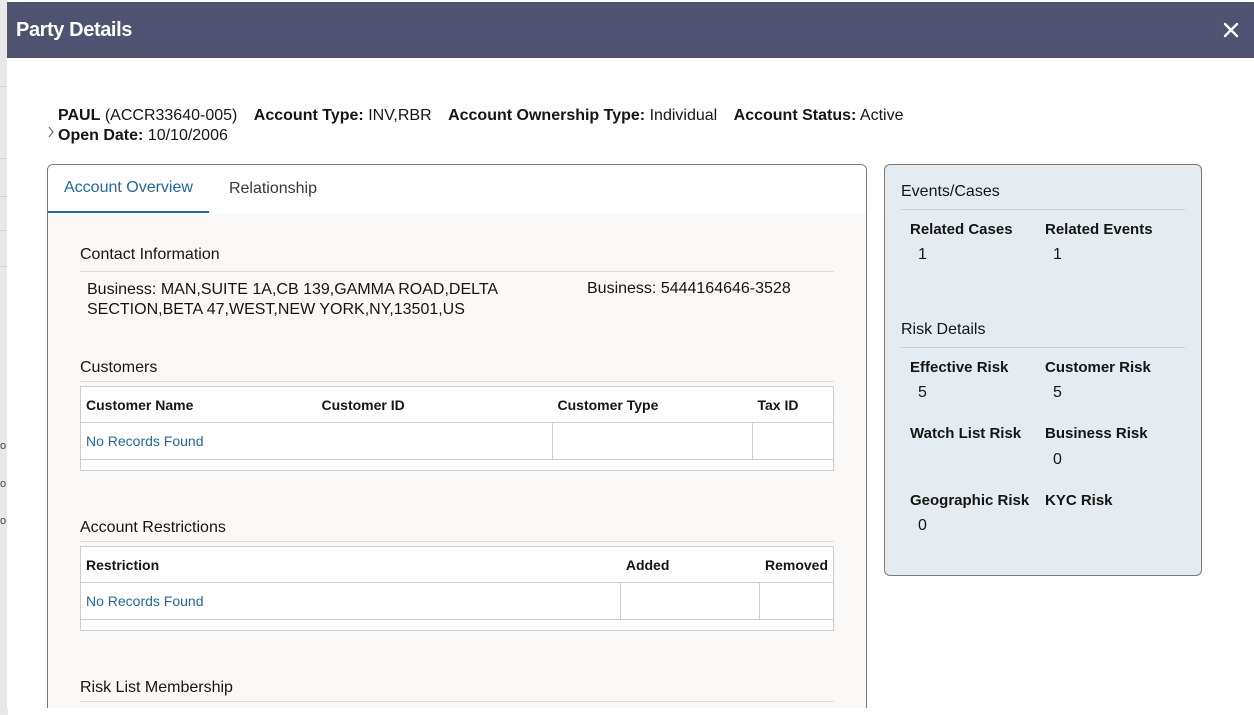  Describe the element at coordinates (74, 29) in the screenshot. I see `dialog-title: Party Details` at that location.